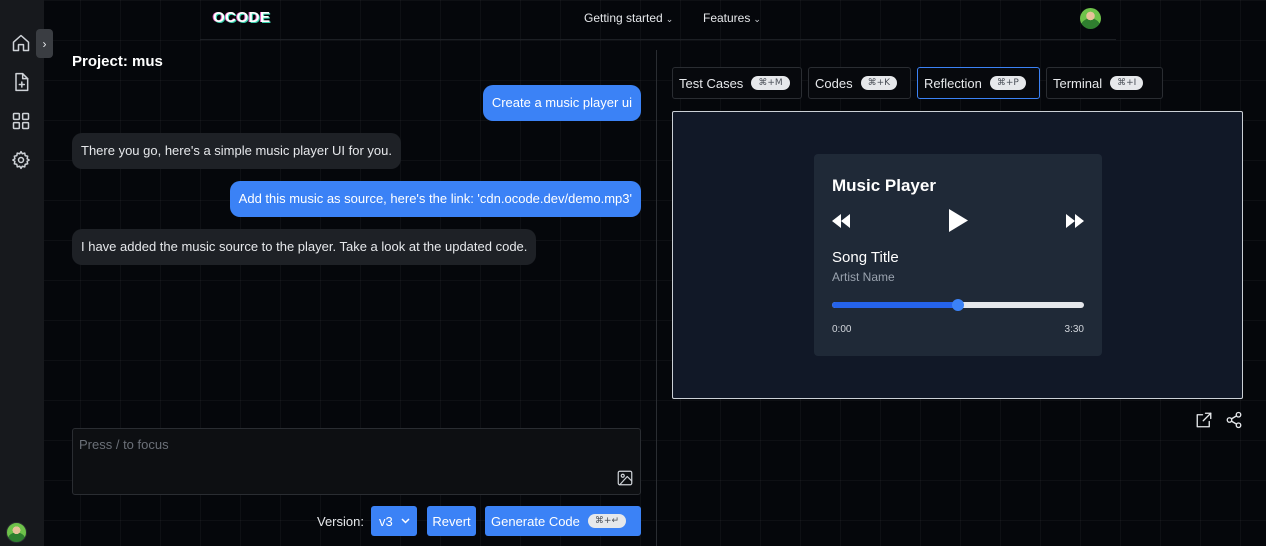 This screenshot has height=546, width=1266. I want to click on avatar, so click(1090, 18).